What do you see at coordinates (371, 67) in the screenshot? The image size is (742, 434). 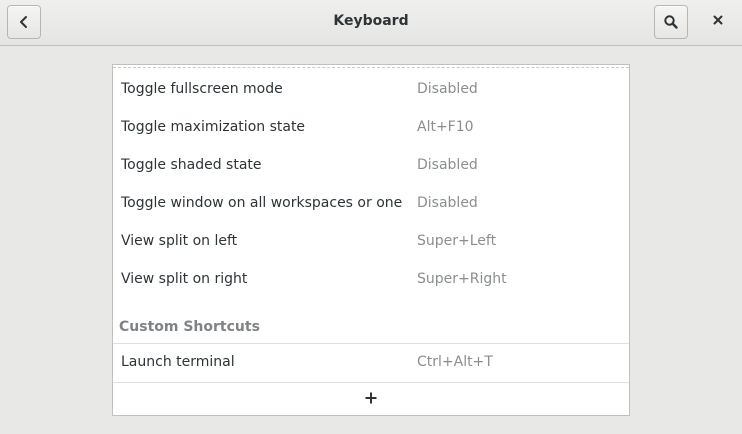 I see `list-scroll-edge` at bounding box center [371, 67].